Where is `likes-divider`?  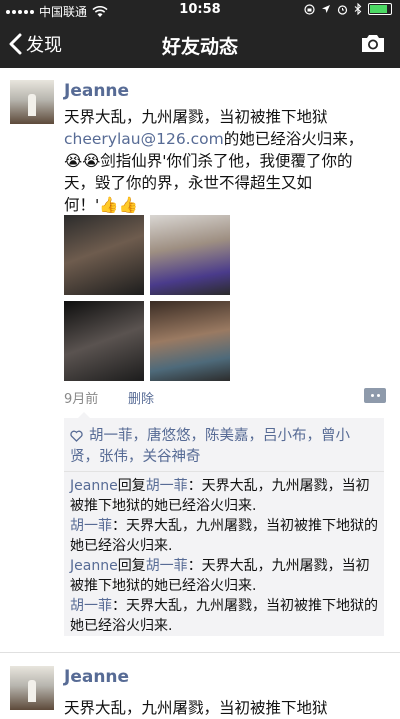
likes-divider is located at coordinates (224, 471).